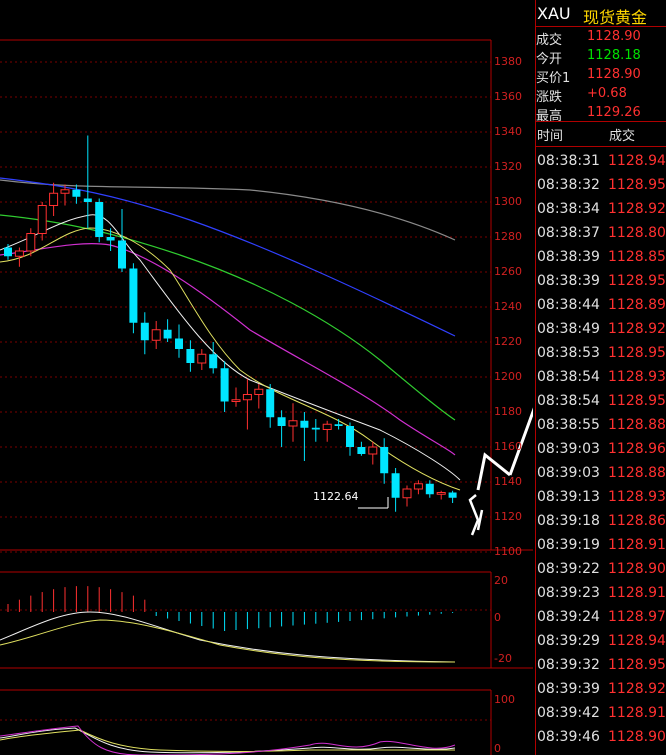 The height and width of the screenshot is (755, 666). I want to click on quote-label: 今开, so click(549, 59).